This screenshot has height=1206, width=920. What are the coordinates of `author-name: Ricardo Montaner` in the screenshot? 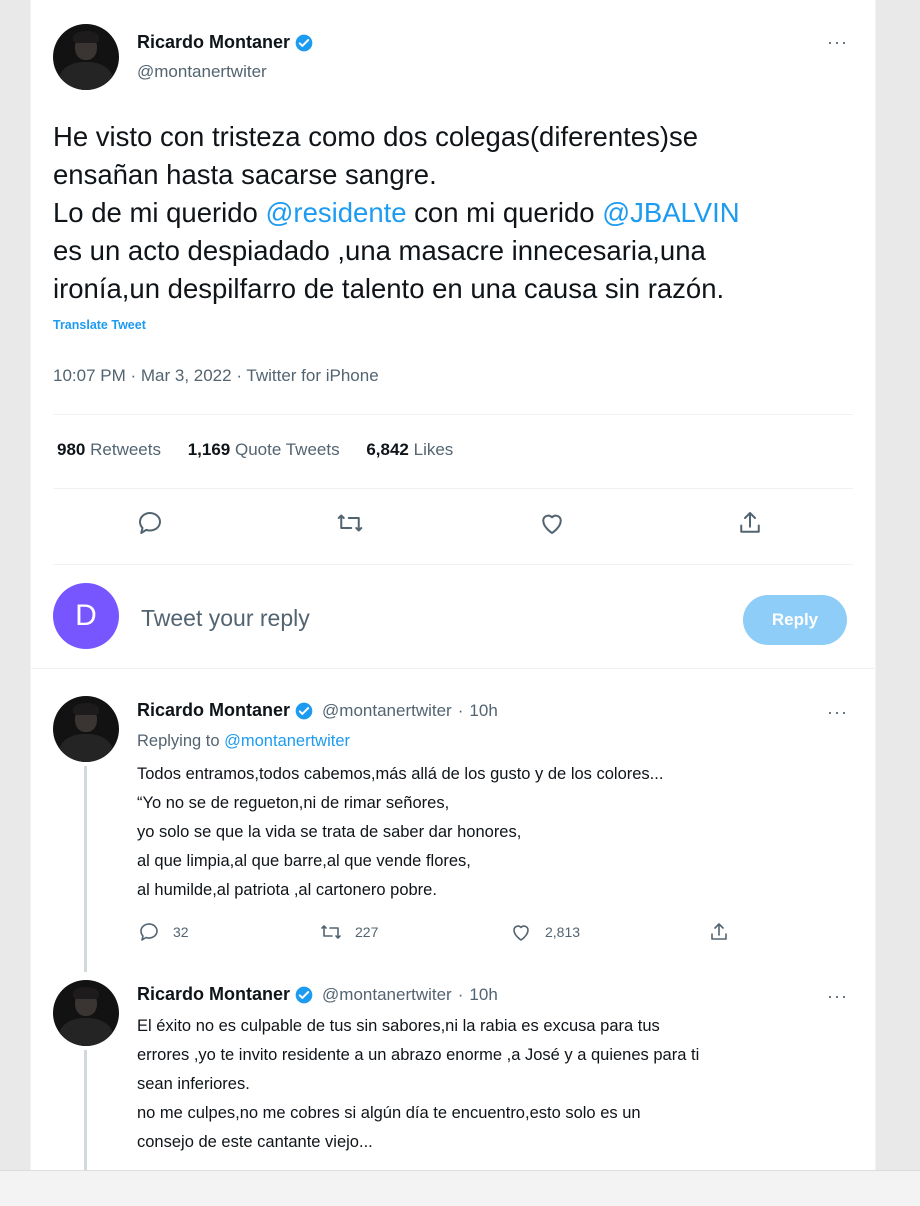 It's located at (213, 42).